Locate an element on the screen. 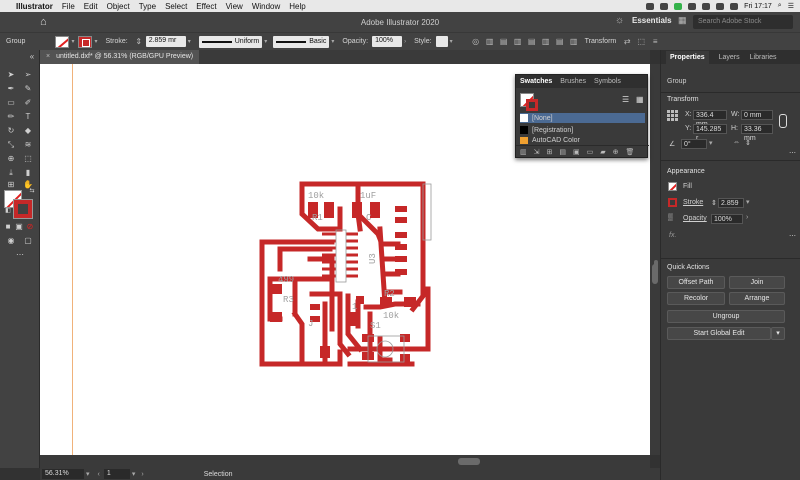 Image resolution: width=800 pixels, height=480 pixels. panel-menu-icon: ≡ is located at coordinates (655, 42).